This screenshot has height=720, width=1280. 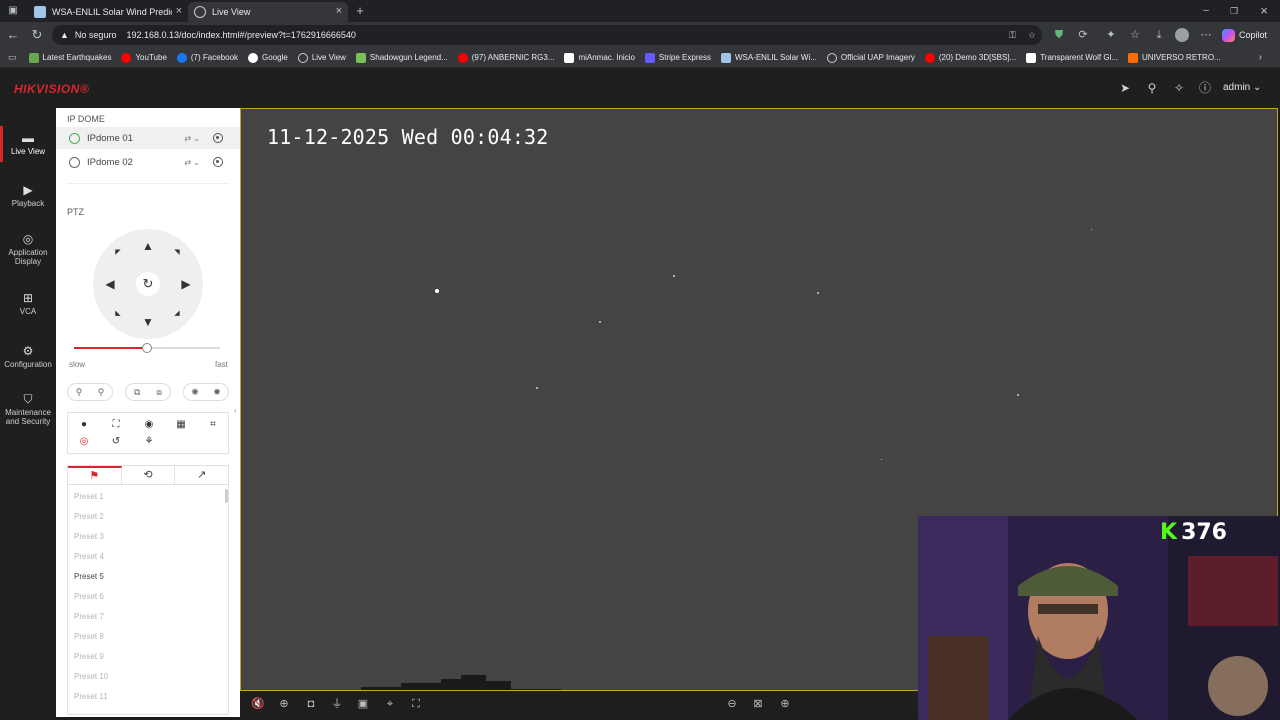 I want to click on extensions-icon: ✦, so click(x=1111, y=35).